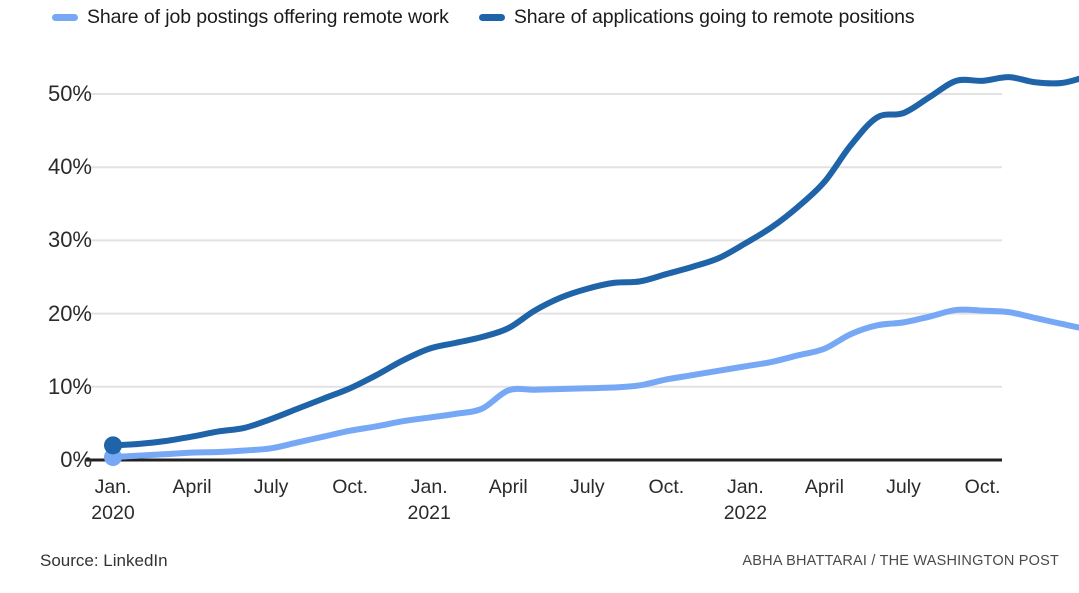  Describe the element at coordinates (429, 513) in the screenshot. I see `x-tick-year: 2021` at that location.